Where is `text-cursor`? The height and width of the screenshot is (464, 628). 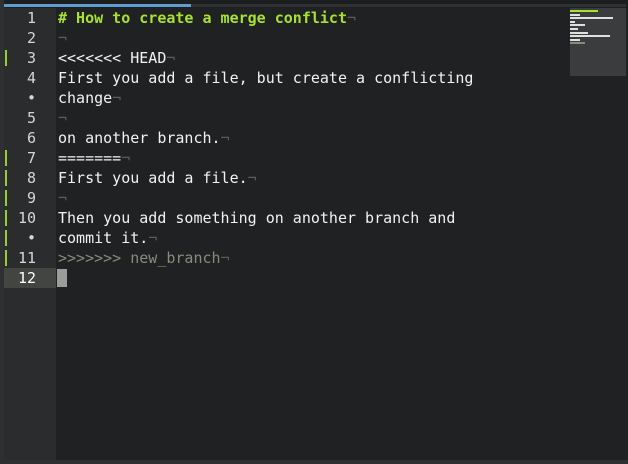
text-cursor is located at coordinates (62, 278).